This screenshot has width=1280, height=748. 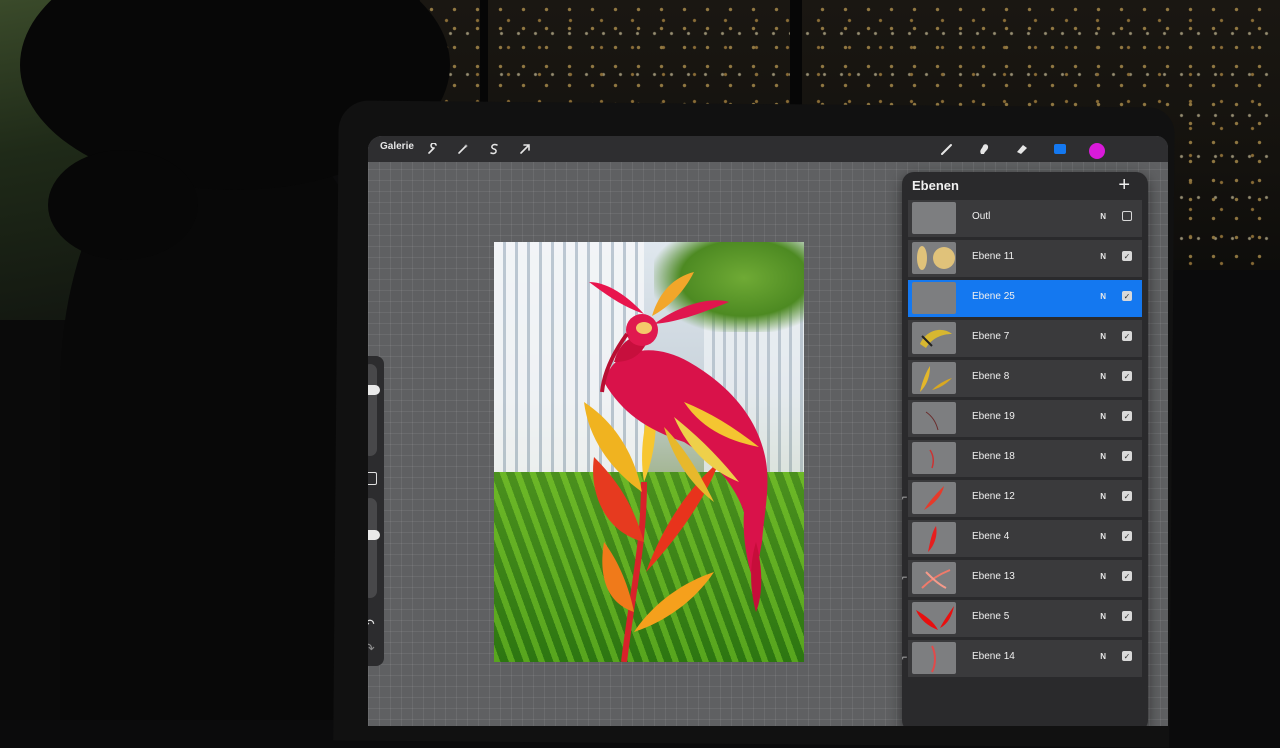 What do you see at coordinates (374, 548) in the screenshot?
I see `opacity-slider` at bounding box center [374, 548].